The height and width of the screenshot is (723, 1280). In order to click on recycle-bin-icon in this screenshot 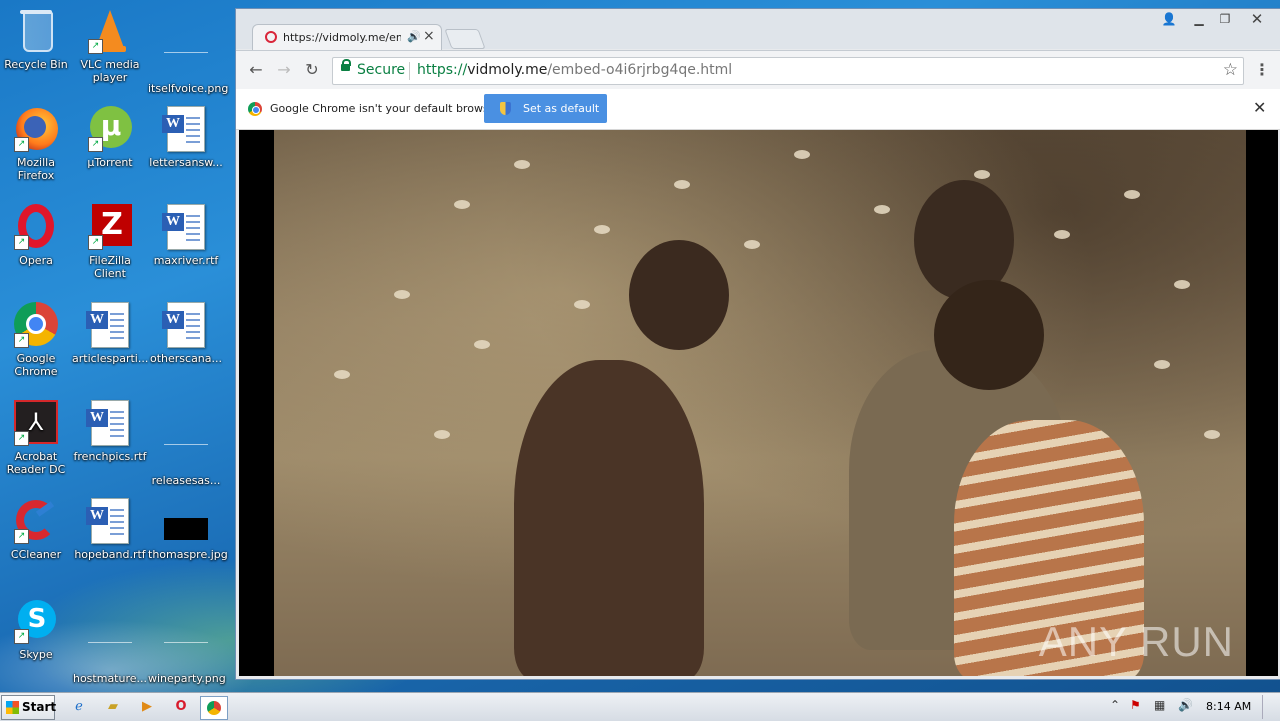, I will do `click(36, 31)`.